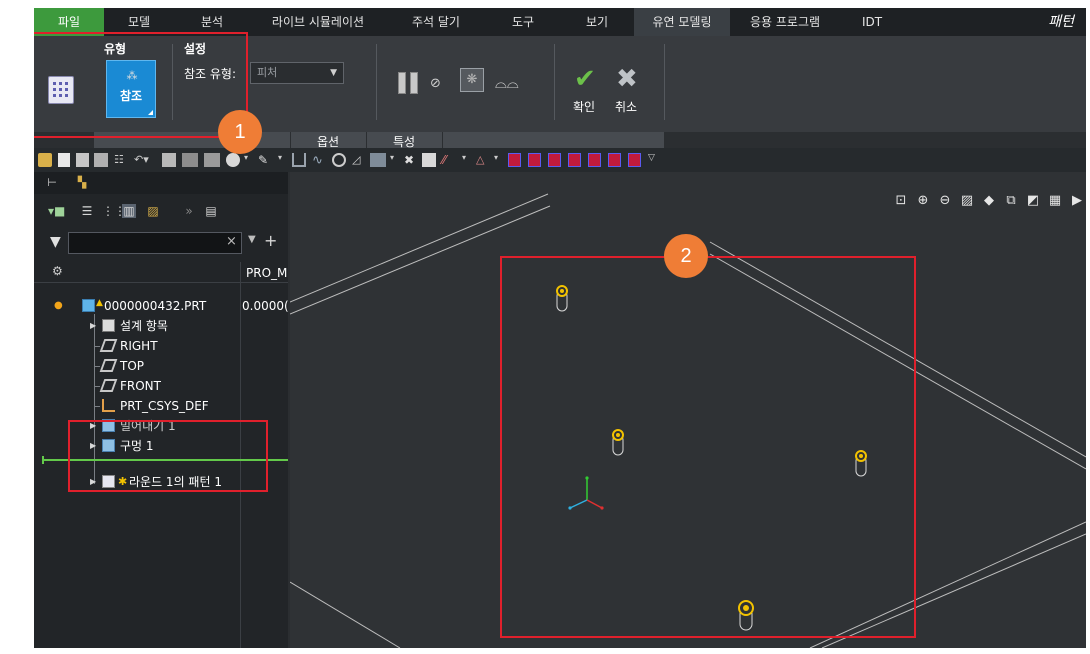  Describe the element at coordinates (409, 83) in the screenshot. I see `pause-icon` at that location.